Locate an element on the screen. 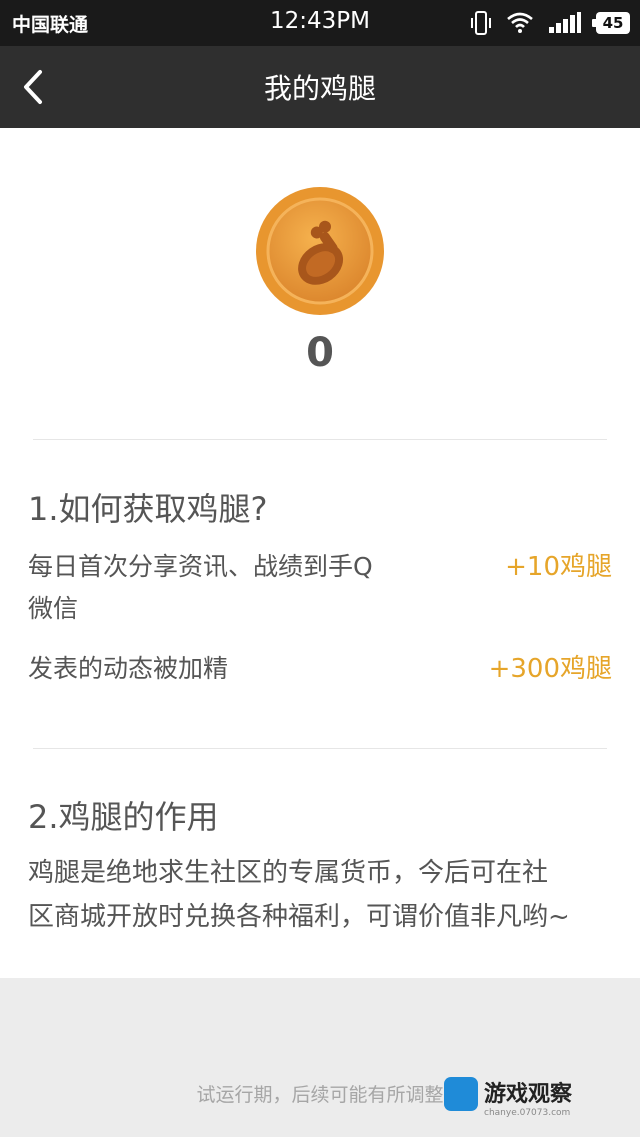 This screenshot has width=640, height=1137. watermark-url: chanye.07073.com is located at coordinates (527, 1113).